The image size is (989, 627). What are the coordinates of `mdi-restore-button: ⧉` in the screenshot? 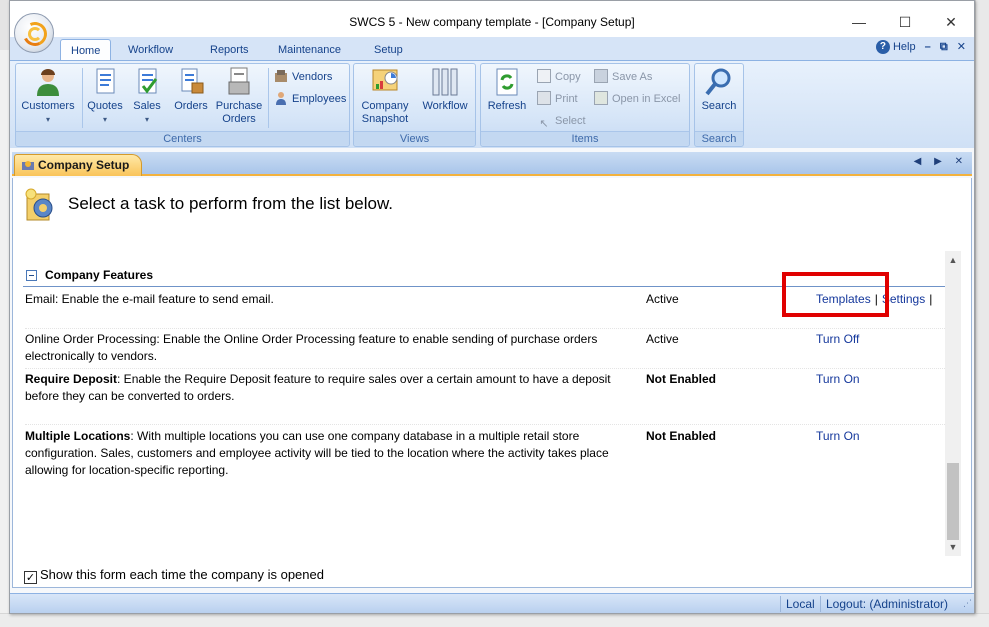 It's located at (944, 47).